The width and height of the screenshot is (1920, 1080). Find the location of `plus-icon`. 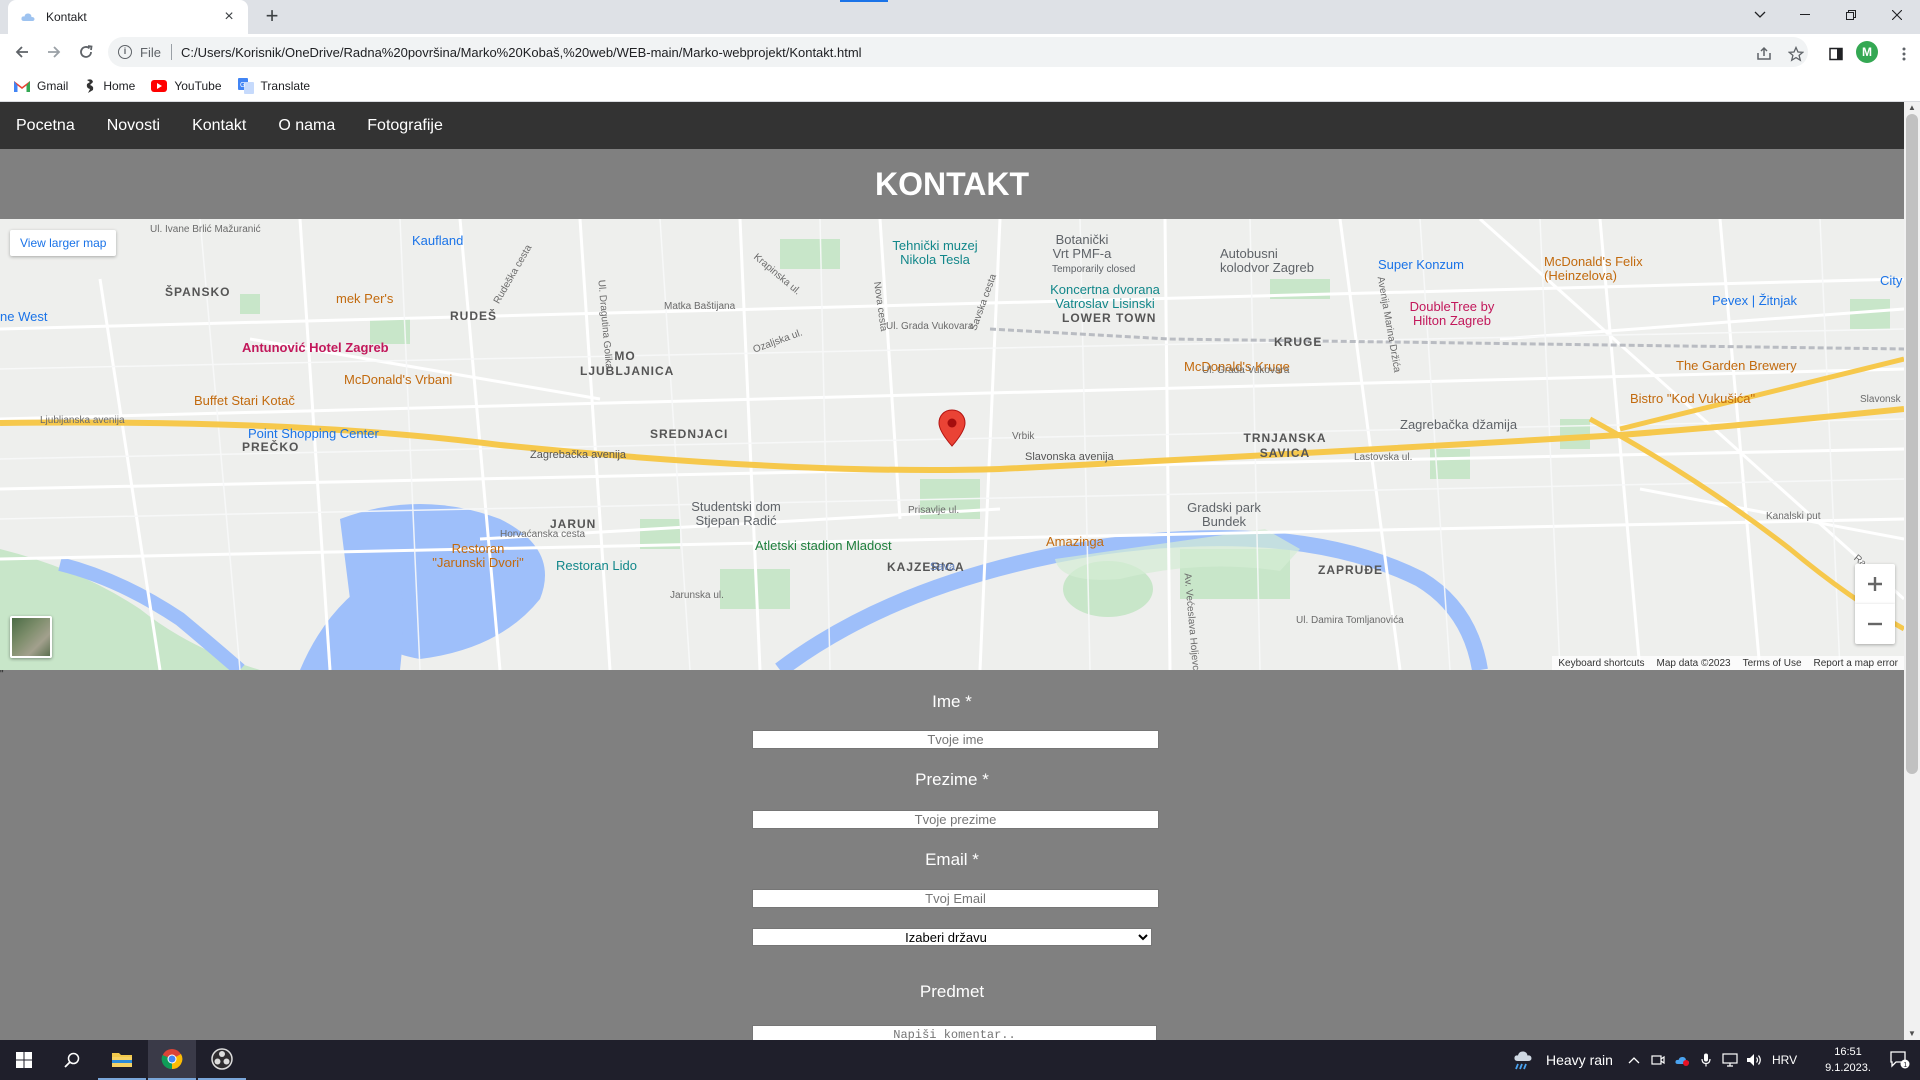

plus-icon is located at coordinates (1875, 584).